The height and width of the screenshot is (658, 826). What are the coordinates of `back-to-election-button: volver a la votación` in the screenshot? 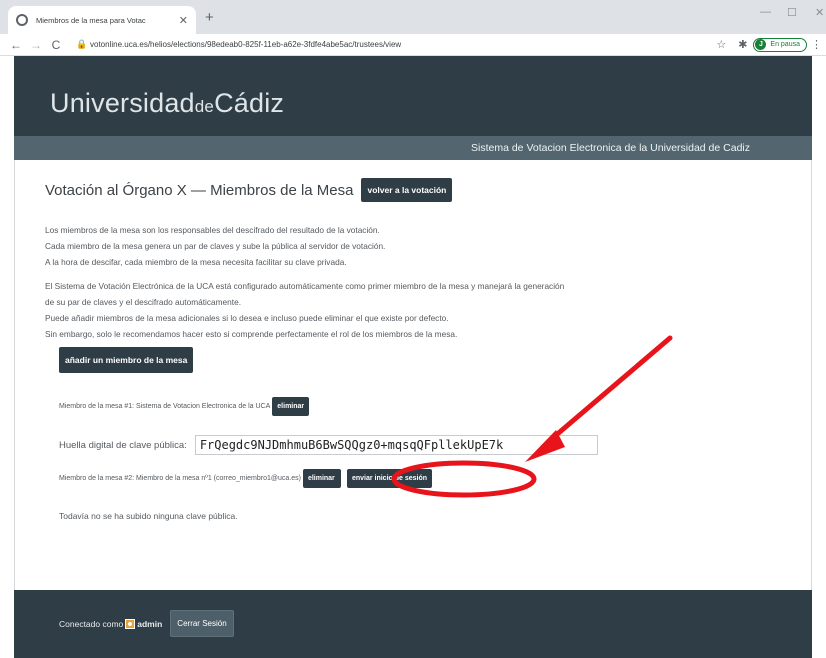 It's located at (407, 190).